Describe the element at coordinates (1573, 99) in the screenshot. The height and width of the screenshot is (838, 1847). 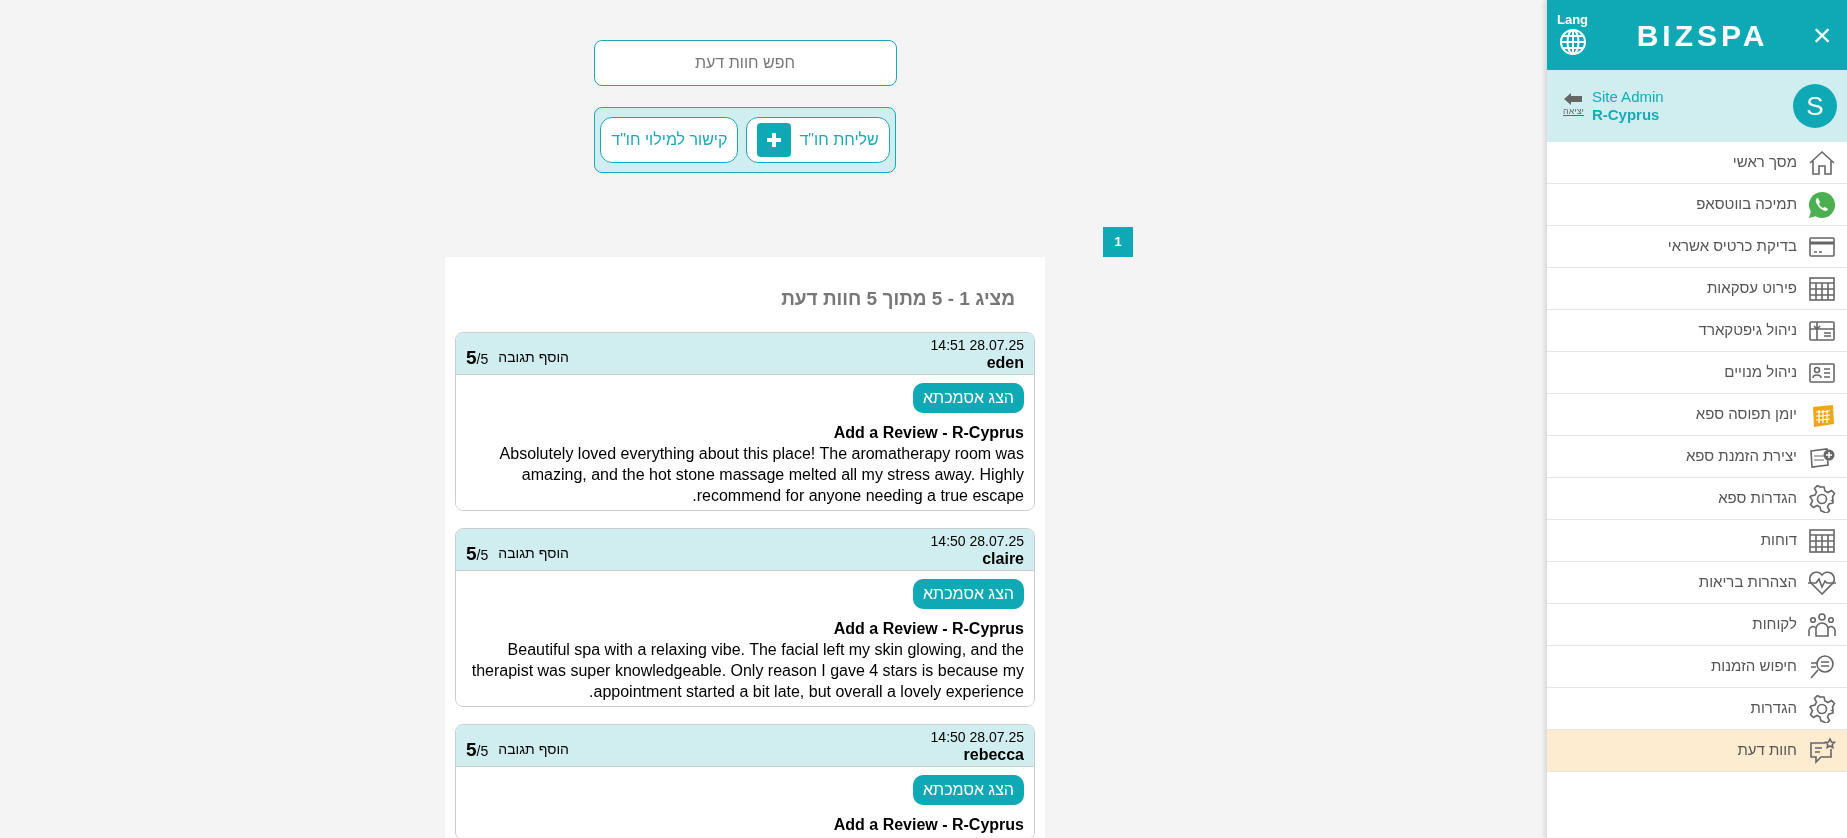
I see `arrow-left-icon` at that location.